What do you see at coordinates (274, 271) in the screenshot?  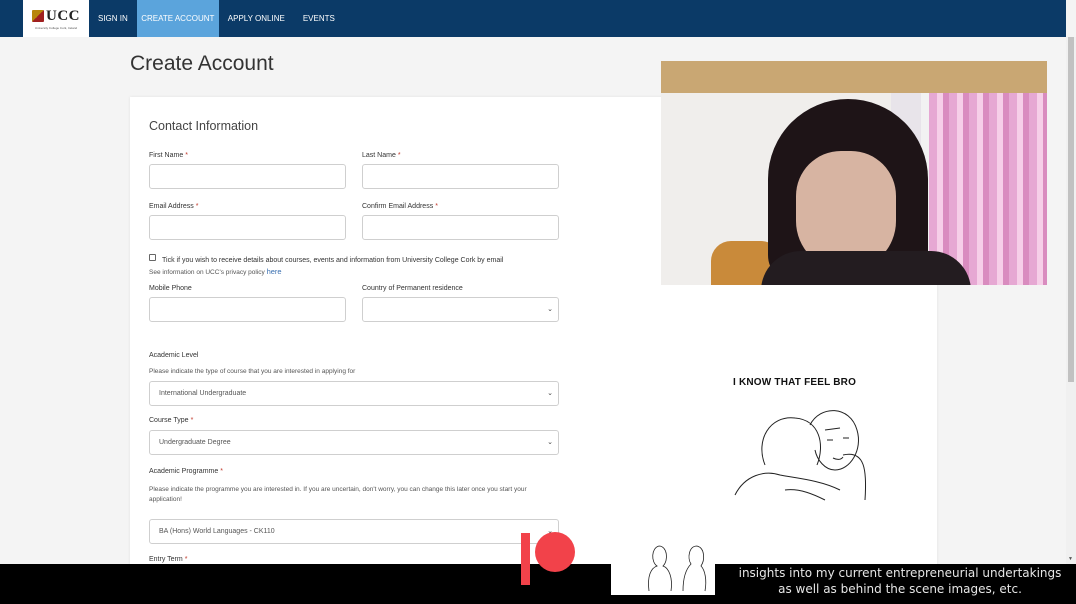 I see `privacy-policy-link: here` at bounding box center [274, 271].